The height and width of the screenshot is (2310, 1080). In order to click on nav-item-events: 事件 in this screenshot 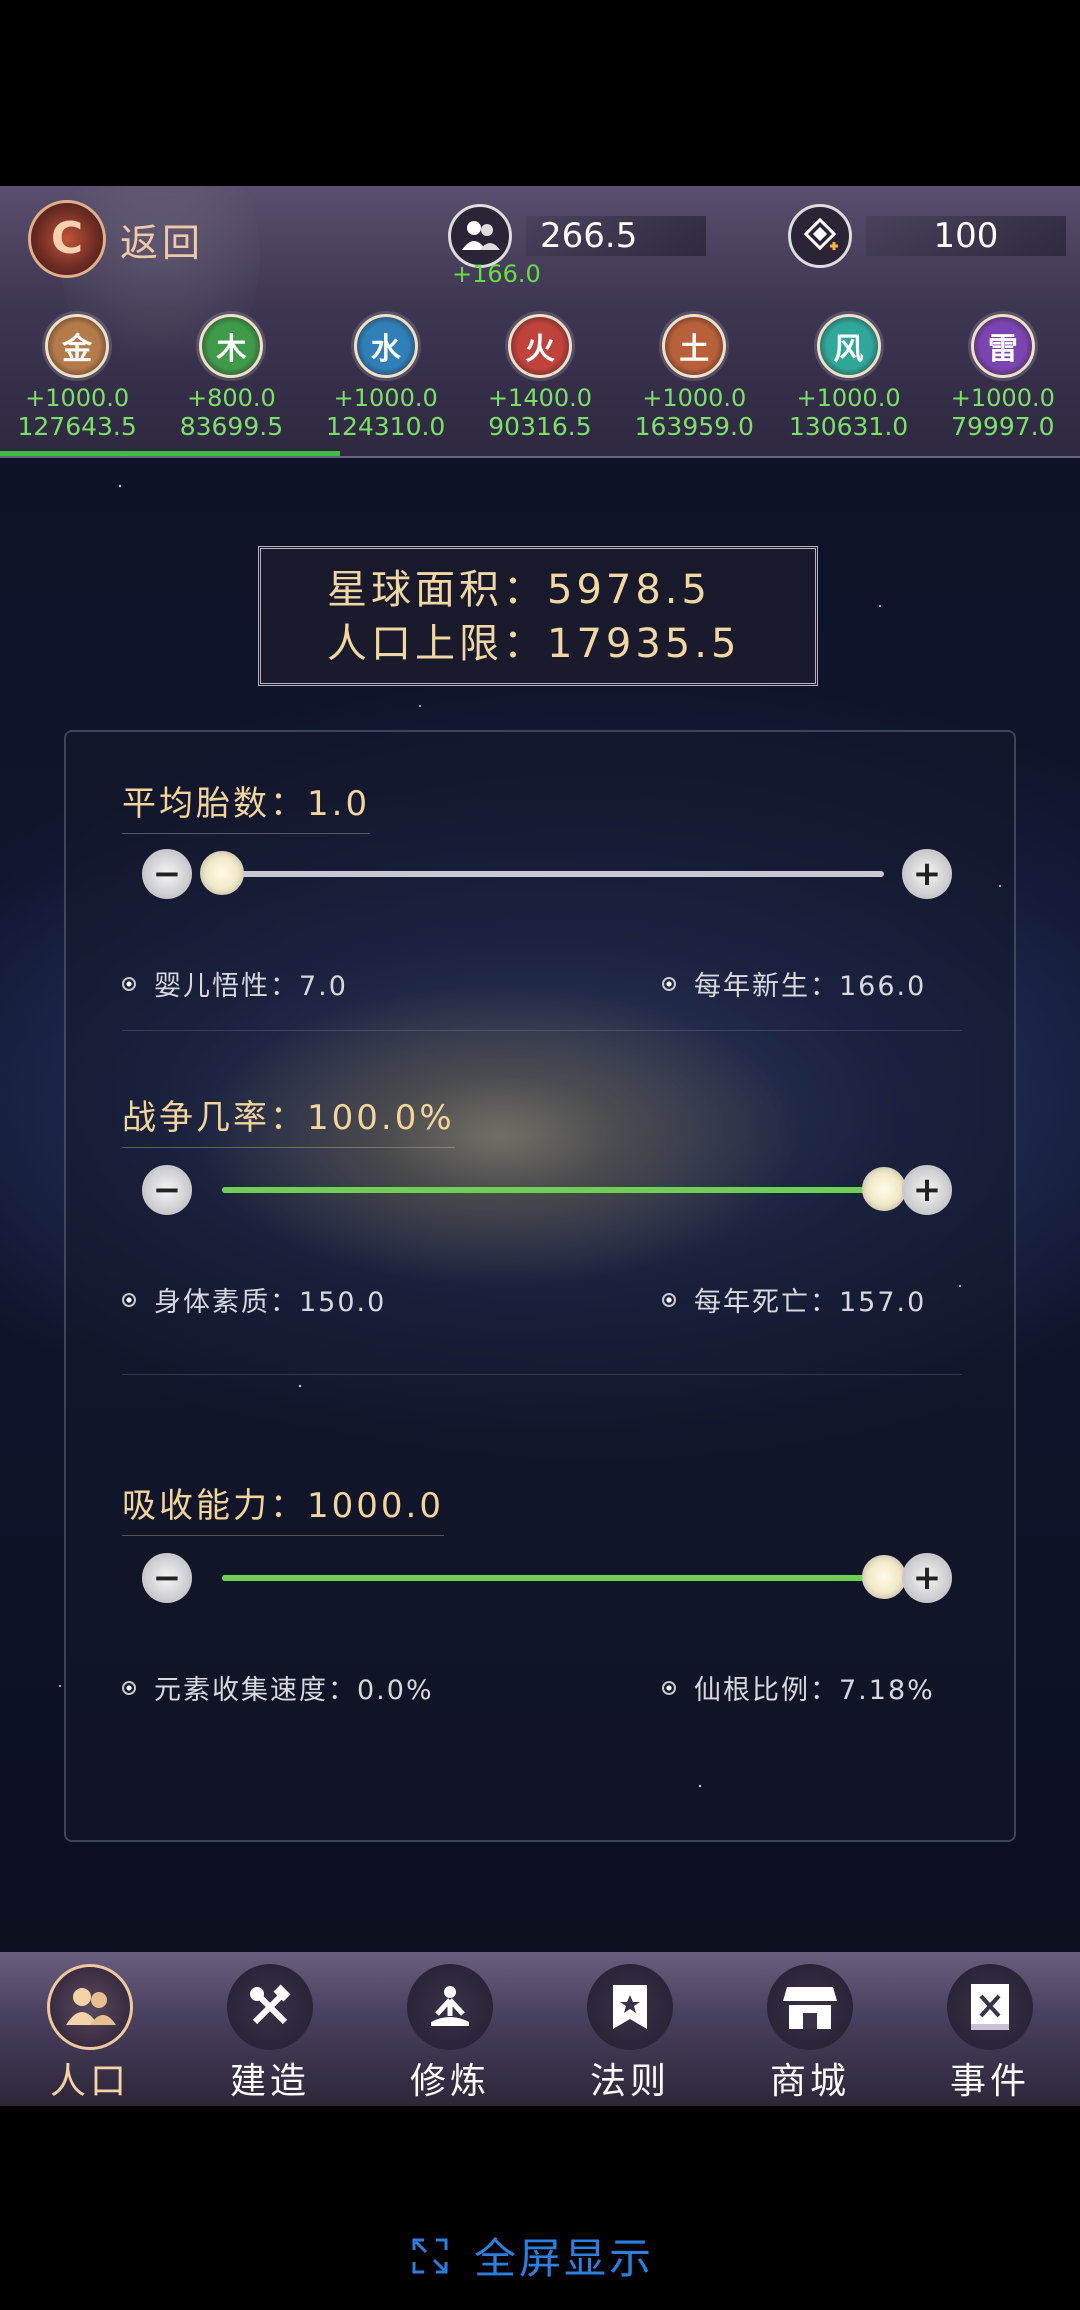, I will do `click(990, 2029)`.